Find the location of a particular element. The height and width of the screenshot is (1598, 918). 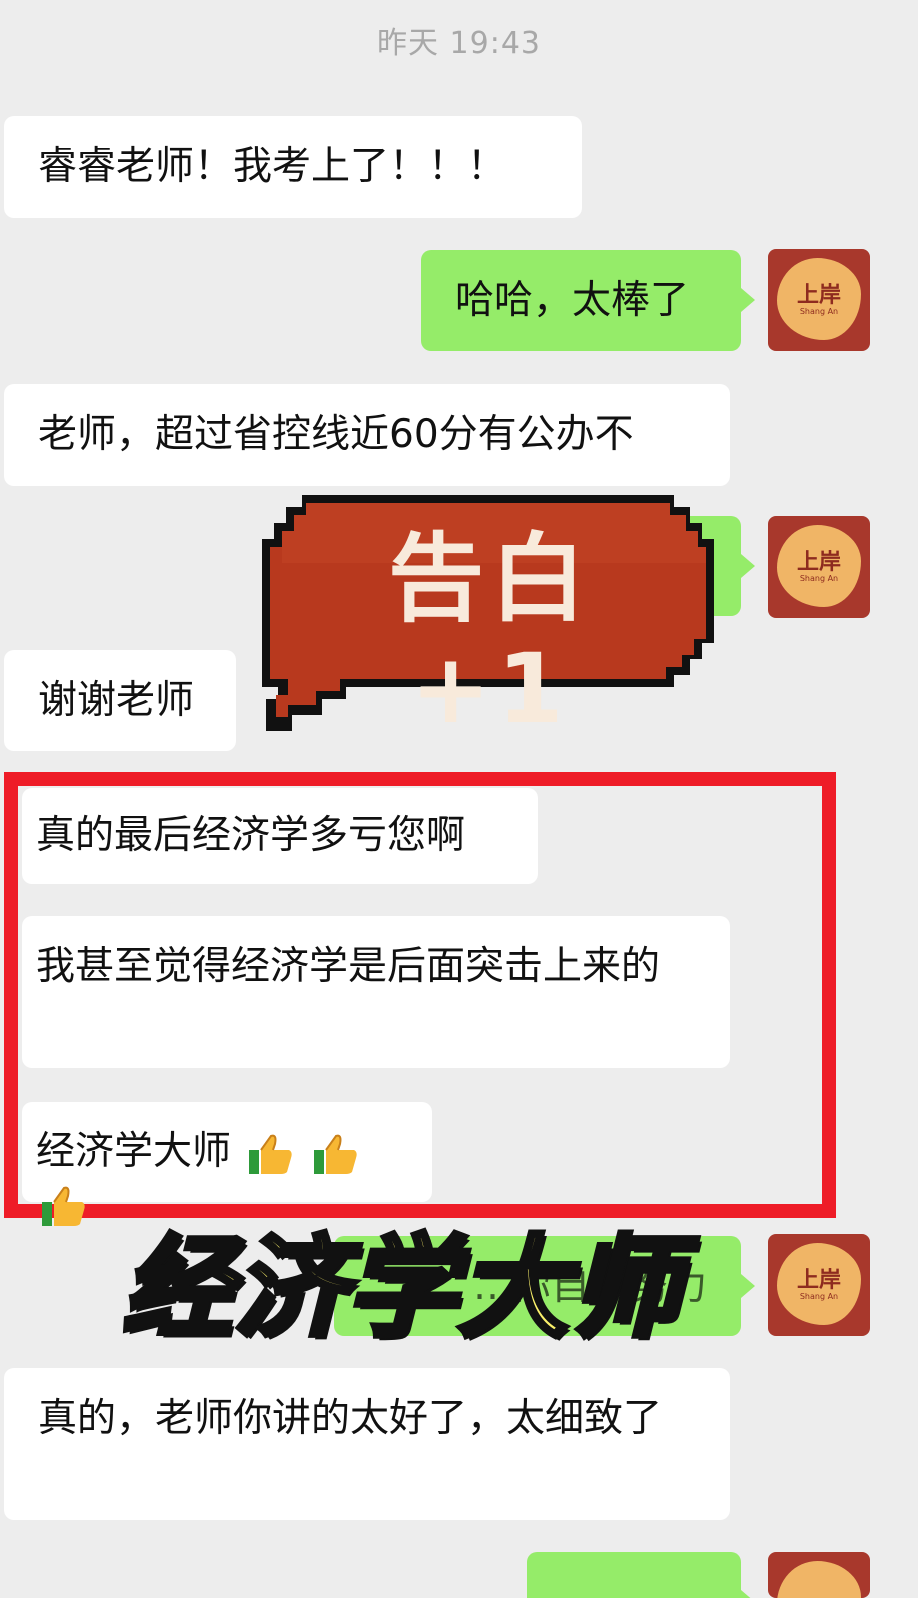

message-text: 经济学大师 is located at coordinates (134, 1151).